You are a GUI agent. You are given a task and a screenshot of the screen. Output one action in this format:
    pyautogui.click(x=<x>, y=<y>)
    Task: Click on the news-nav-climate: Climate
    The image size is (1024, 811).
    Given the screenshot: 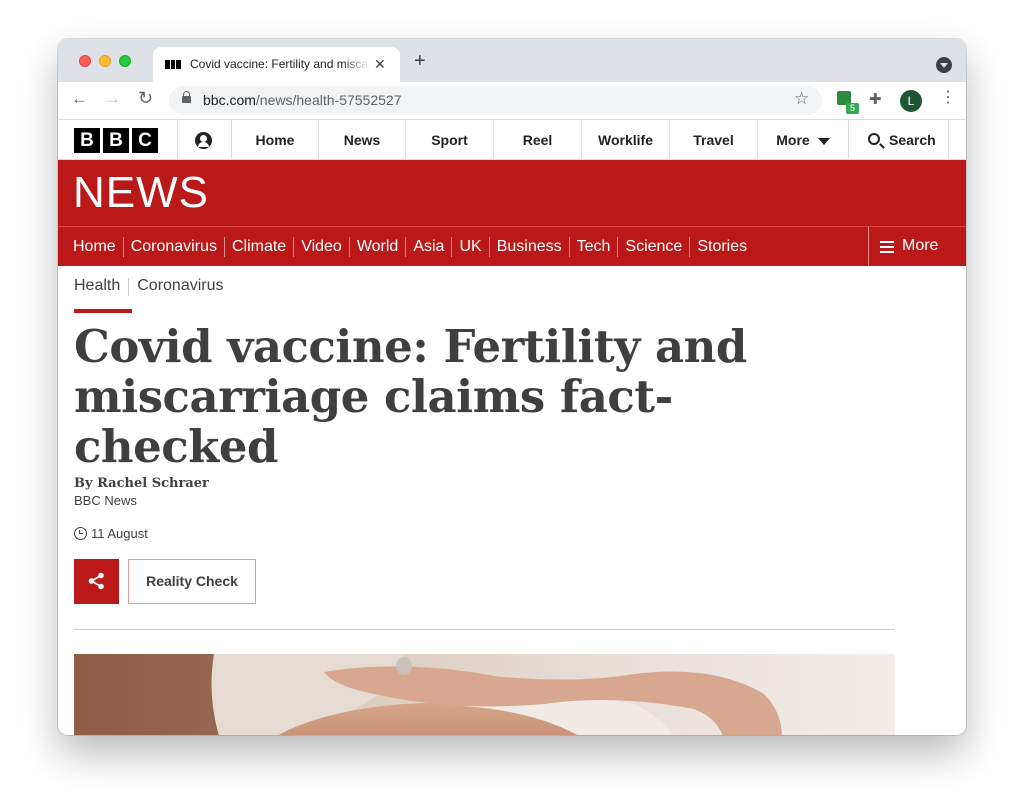 What is the action you would take?
    pyautogui.click(x=258, y=247)
    